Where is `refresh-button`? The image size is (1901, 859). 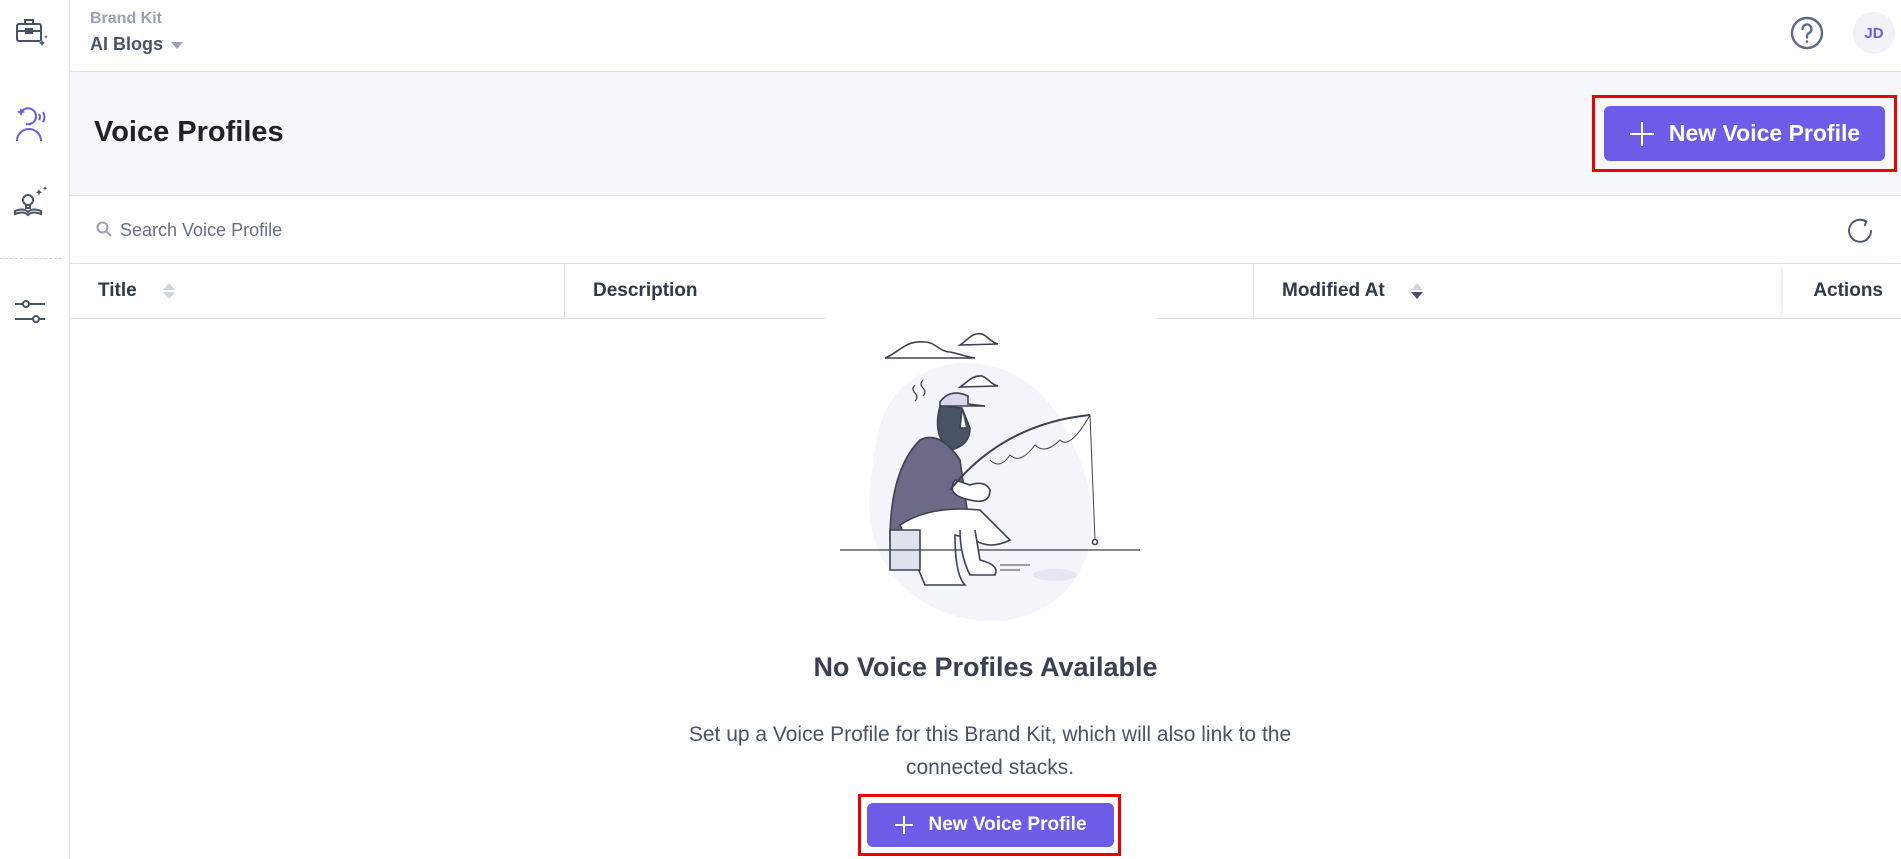 refresh-button is located at coordinates (1860, 230).